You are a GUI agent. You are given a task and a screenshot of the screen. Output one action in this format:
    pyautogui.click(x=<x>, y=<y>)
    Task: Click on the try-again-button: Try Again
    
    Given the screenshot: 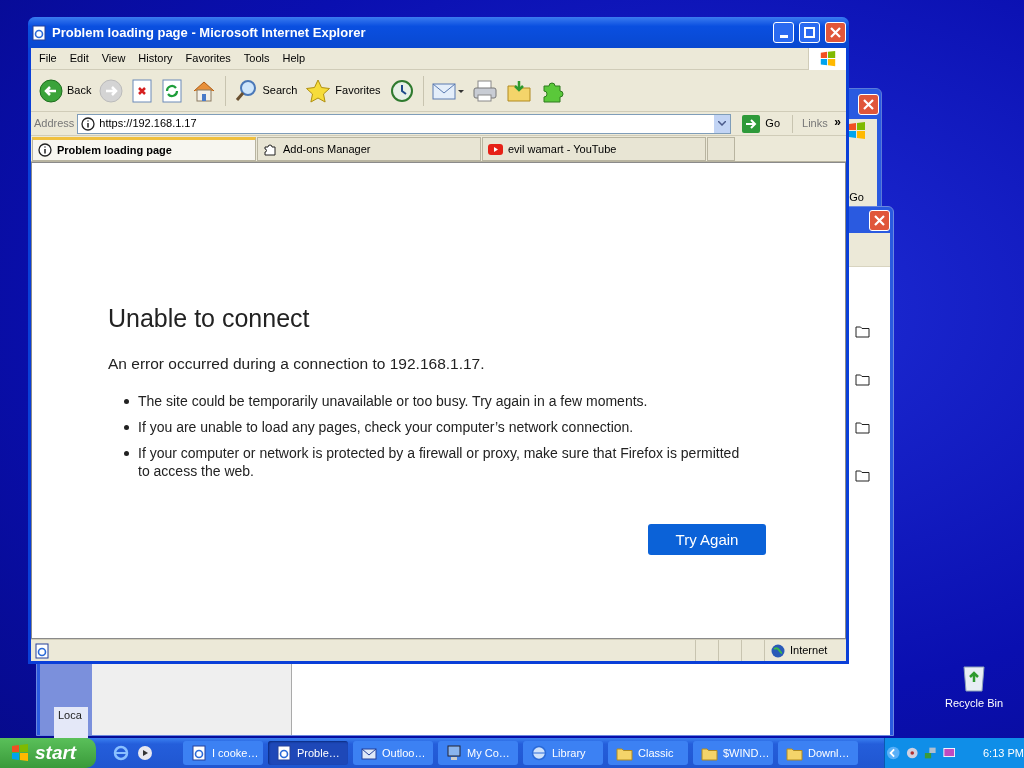 What is the action you would take?
    pyautogui.click(x=707, y=540)
    